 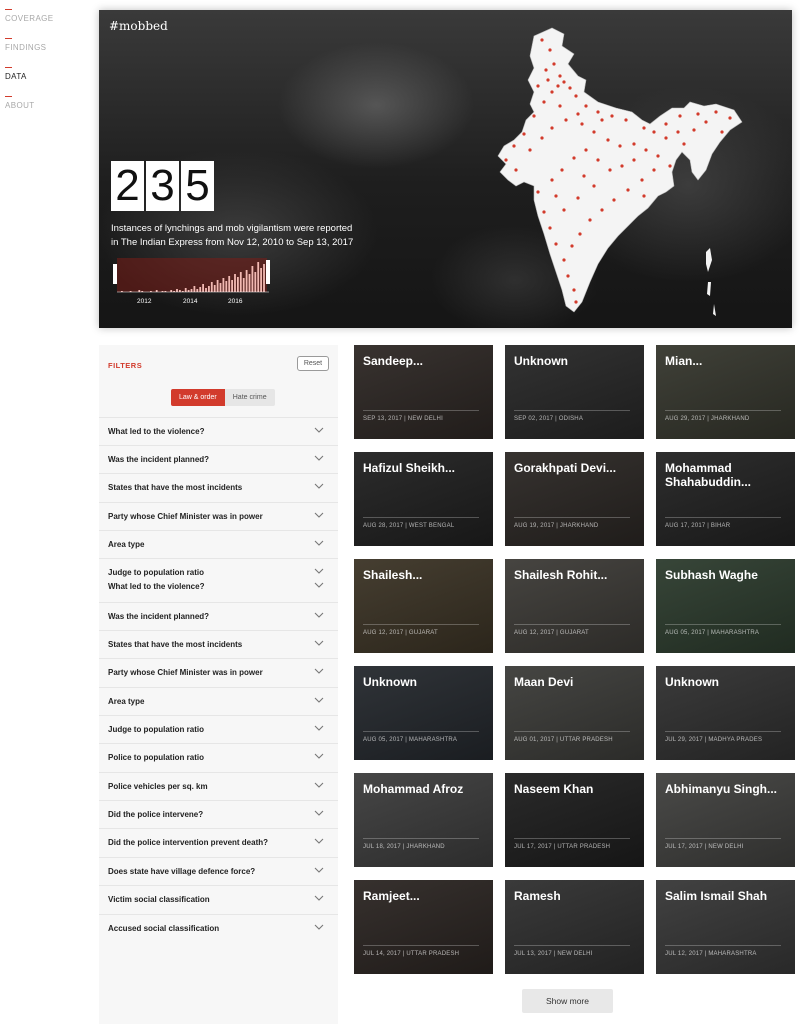 What do you see at coordinates (194, 276) in the screenshot?
I see `timeline-histogram` at bounding box center [194, 276].